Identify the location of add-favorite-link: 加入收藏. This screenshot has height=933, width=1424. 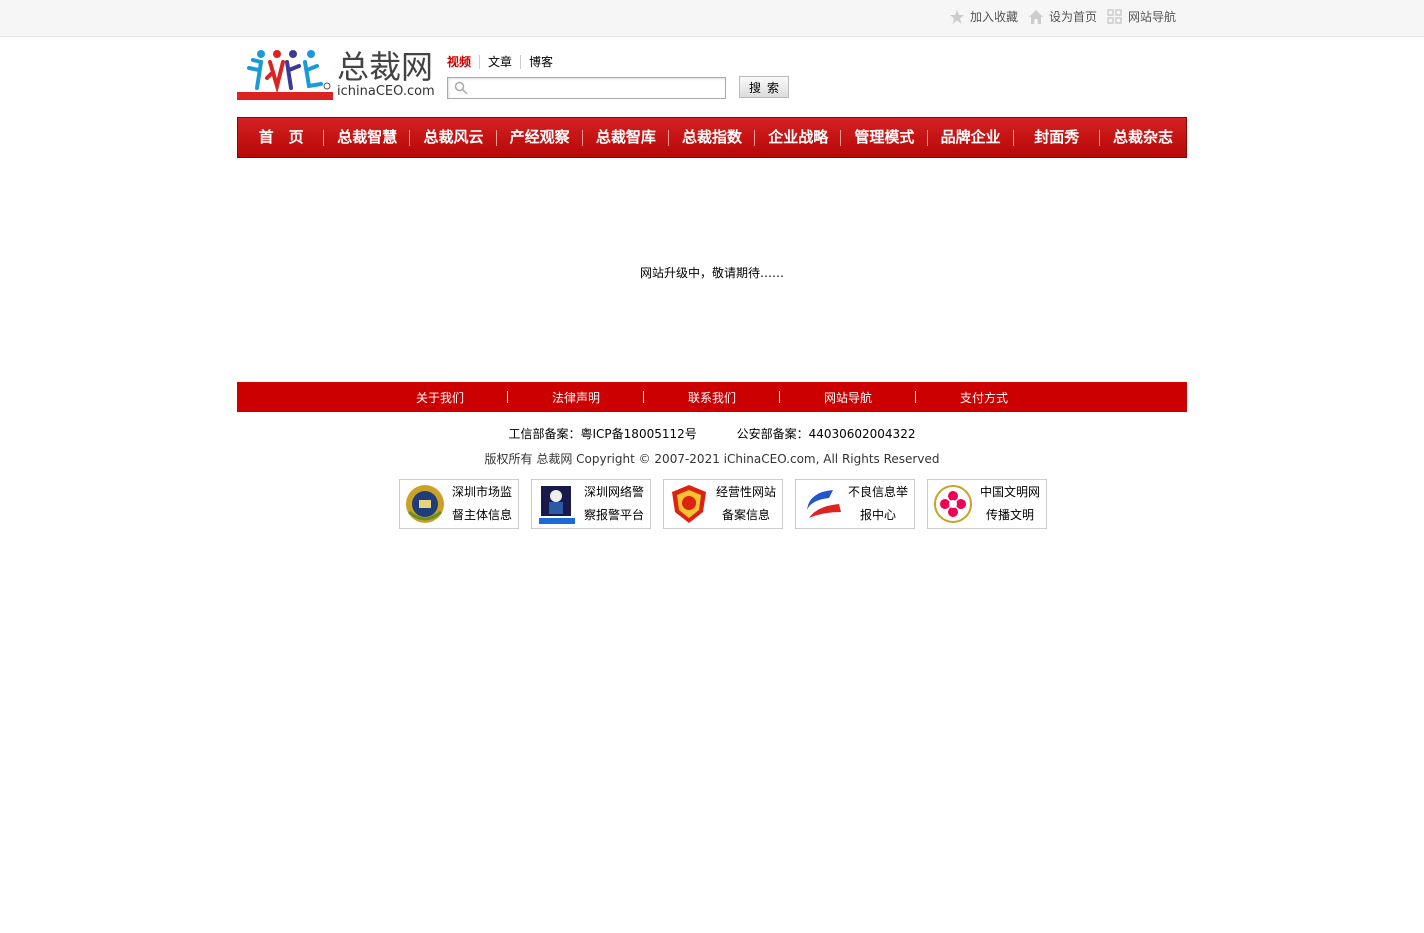
(983, 16).